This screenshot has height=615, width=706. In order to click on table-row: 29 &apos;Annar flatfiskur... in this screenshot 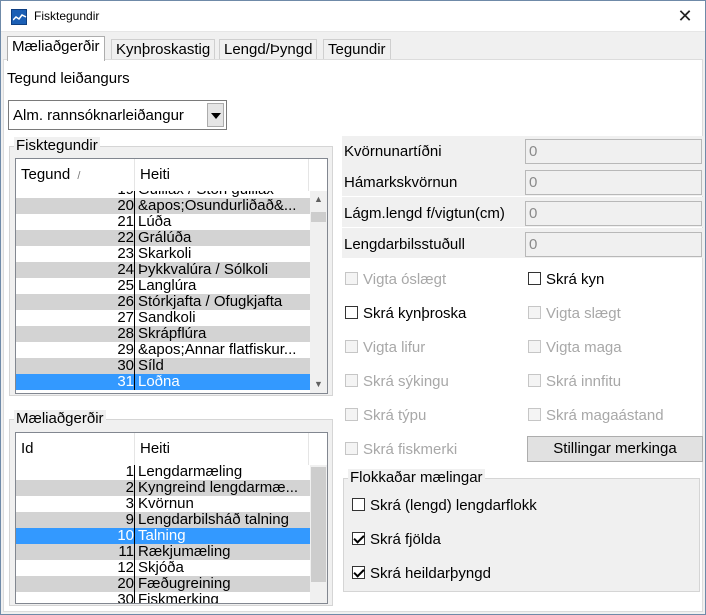, I will do `click(163, 350)`.